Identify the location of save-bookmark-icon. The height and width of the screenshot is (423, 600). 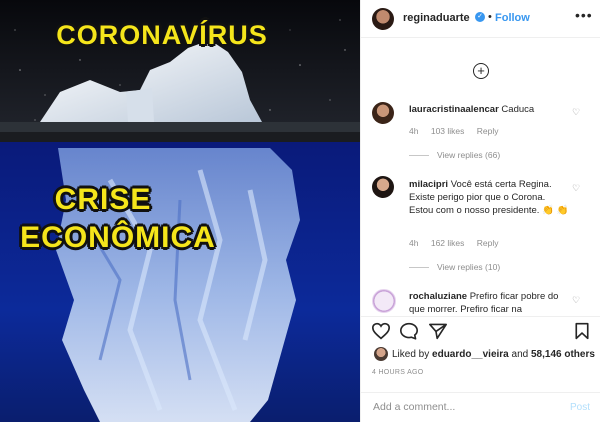
(582, 331).